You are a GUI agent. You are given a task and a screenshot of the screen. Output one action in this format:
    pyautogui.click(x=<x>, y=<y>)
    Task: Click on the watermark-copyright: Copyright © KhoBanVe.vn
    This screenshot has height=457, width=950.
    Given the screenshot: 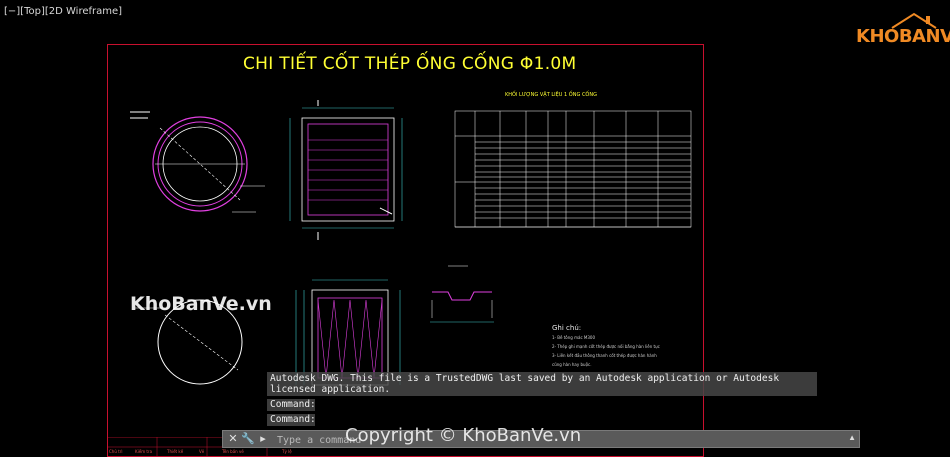 What is the action you would take?
    pyautogui.click(x=463, y=435)
    